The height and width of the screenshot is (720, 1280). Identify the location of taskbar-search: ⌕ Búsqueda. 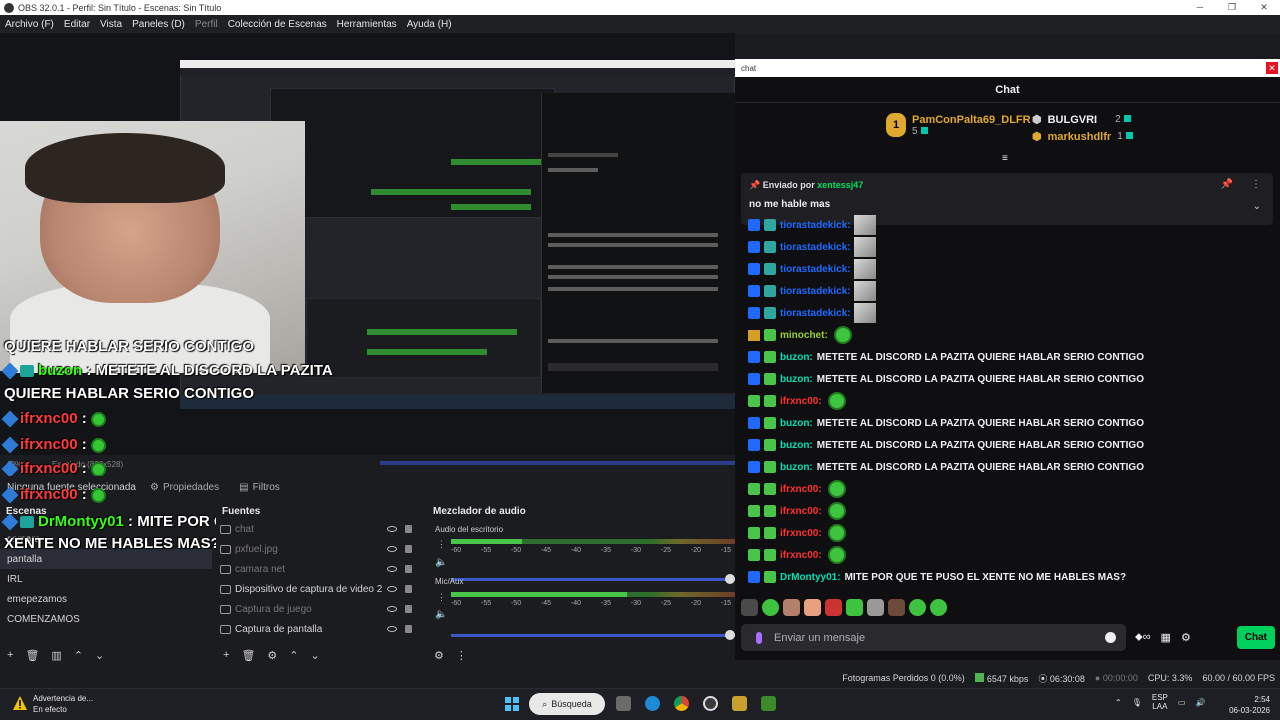
(567, 704).